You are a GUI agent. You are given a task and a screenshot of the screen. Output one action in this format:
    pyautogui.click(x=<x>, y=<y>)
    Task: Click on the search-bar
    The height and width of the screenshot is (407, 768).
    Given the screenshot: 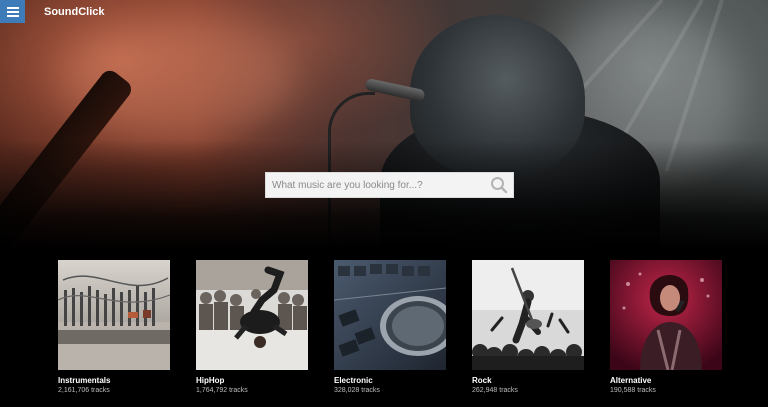 What is the action you would take?
    pyautogui.click(x=389, y=185)
    